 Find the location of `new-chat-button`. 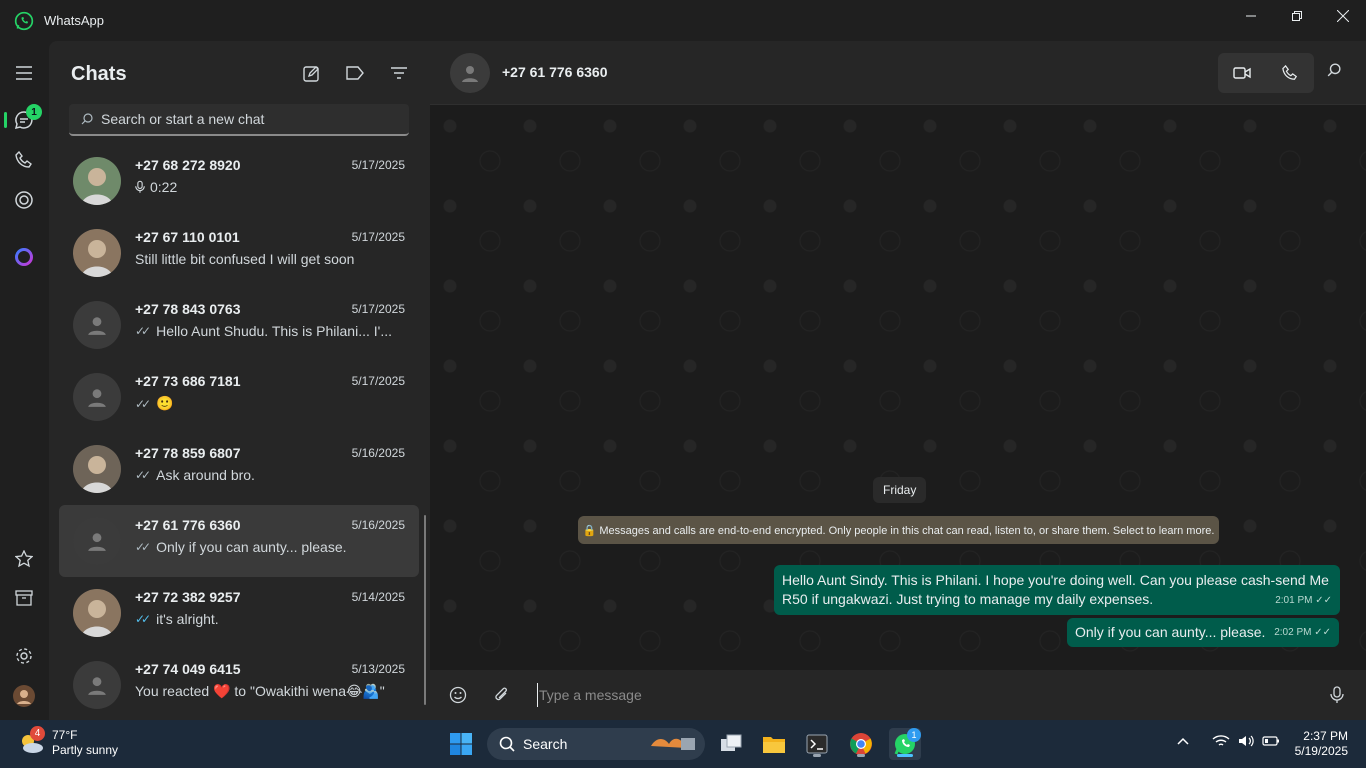

new-chat-button is located at coordinates (311, 73).